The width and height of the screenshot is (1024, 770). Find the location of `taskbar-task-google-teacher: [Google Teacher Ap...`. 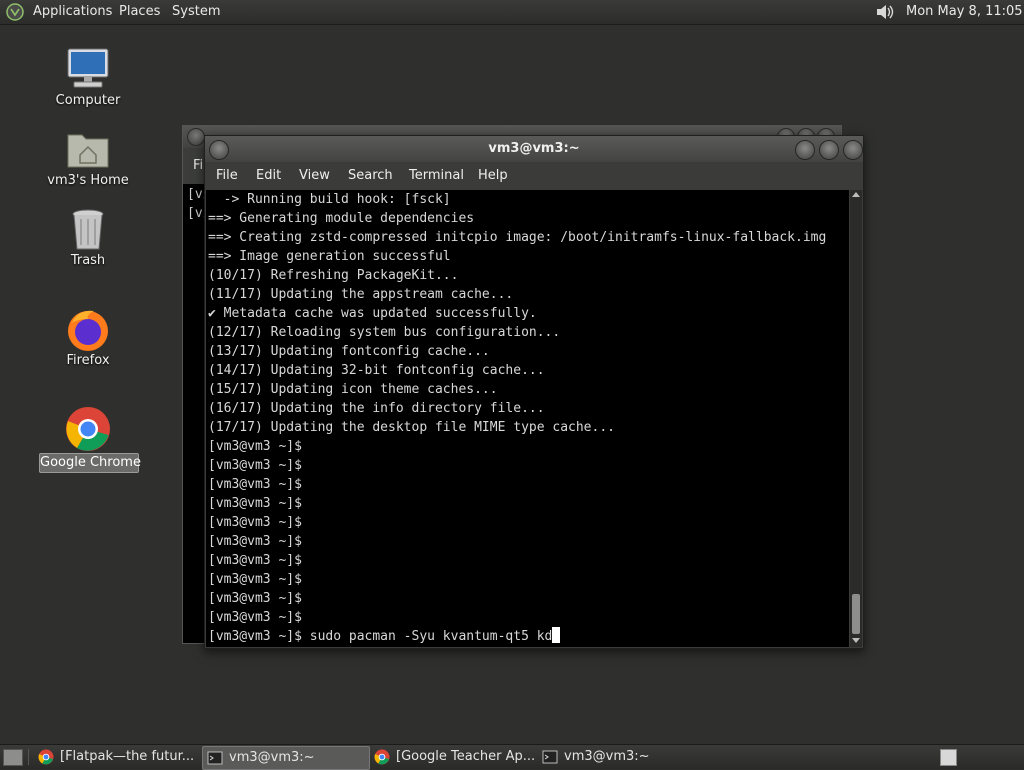

taskbar-task-google-teacher: [Google Teacher Ap... is located at coordinates (453, 757).